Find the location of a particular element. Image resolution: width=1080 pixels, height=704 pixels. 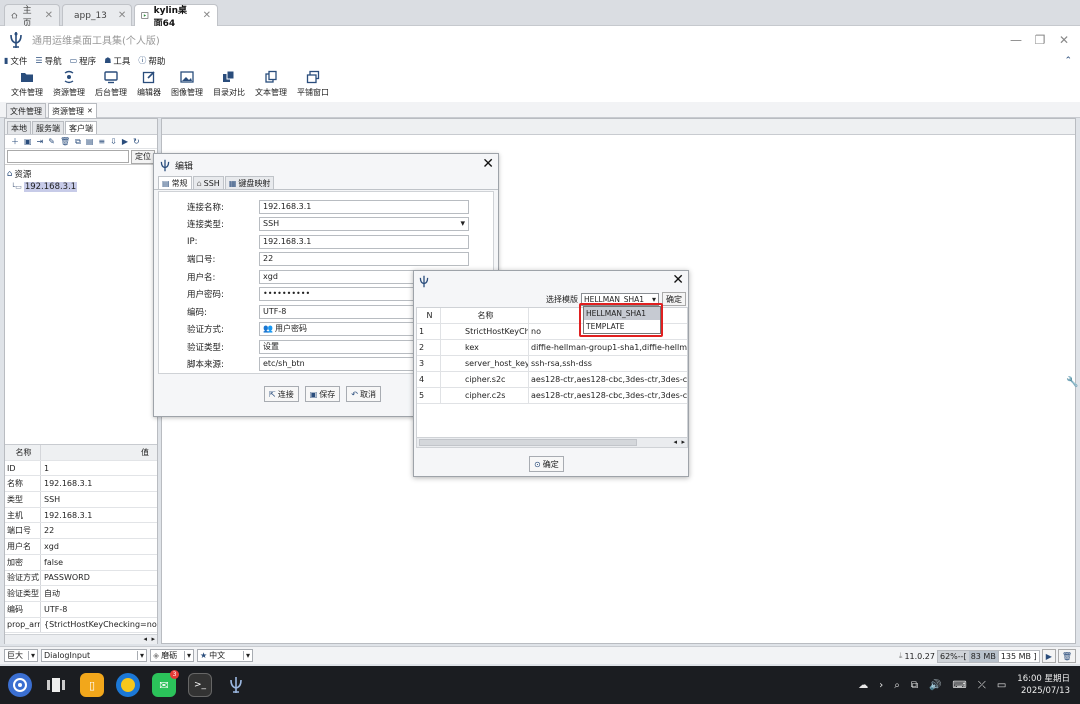

tab-server: 服务端 is located at coordinates (48, 127).